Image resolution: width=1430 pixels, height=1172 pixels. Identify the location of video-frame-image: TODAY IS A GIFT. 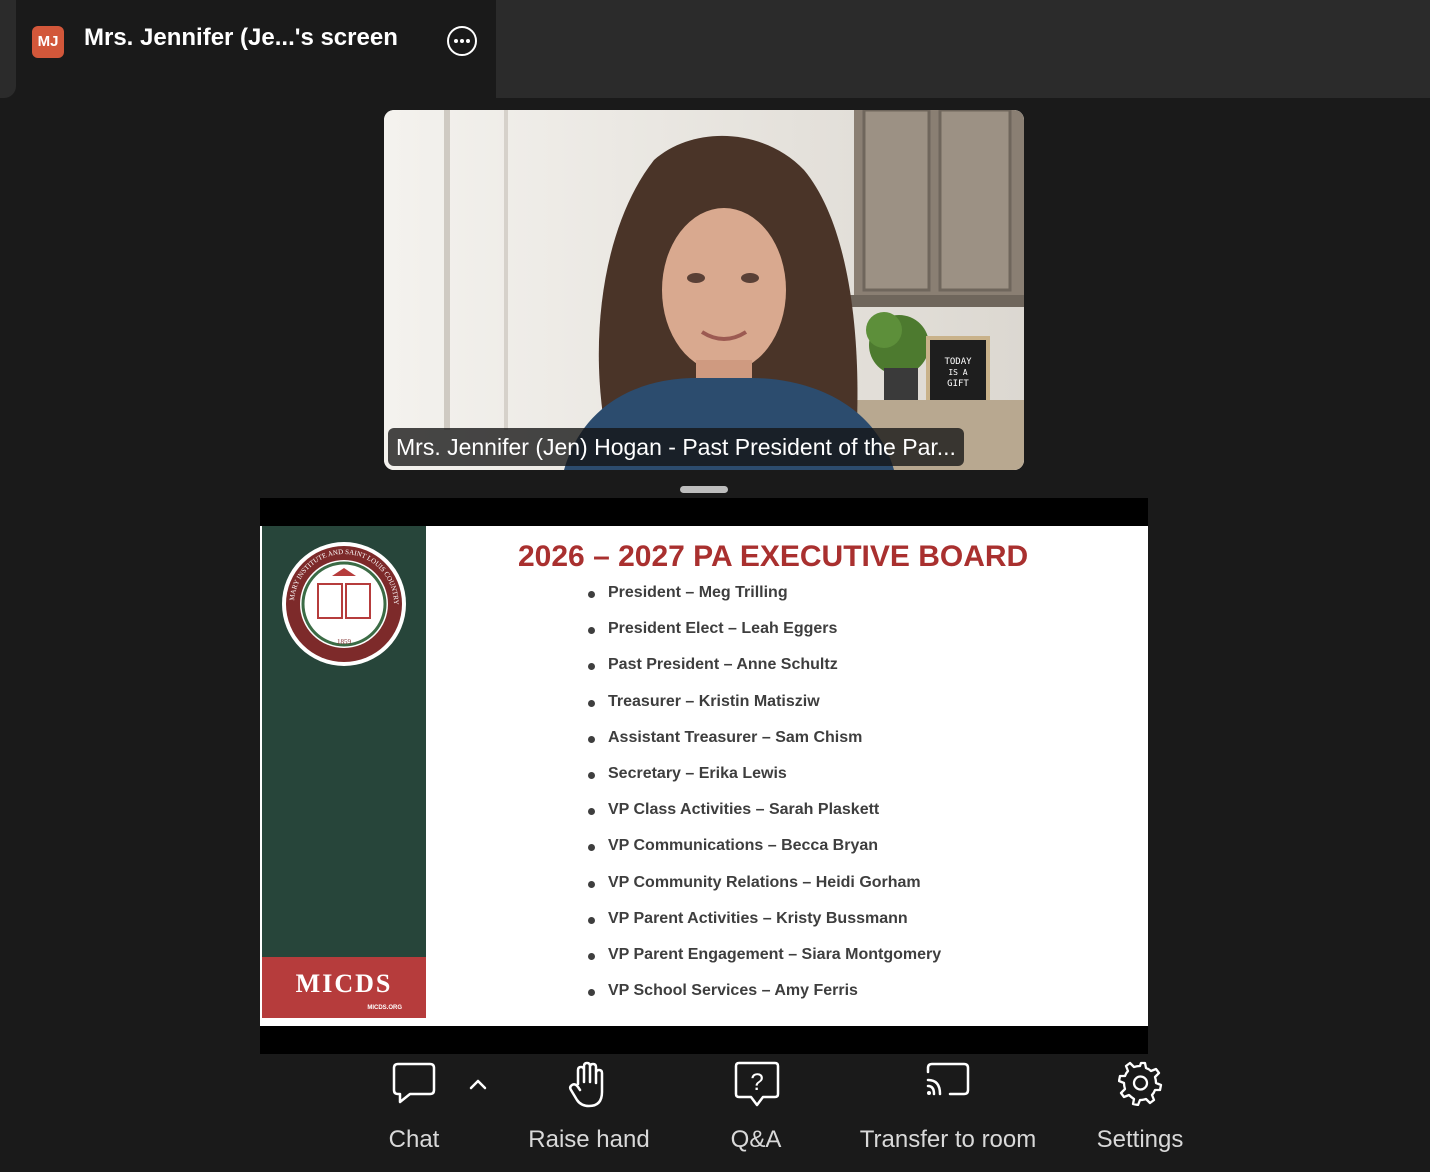
(704, 290).